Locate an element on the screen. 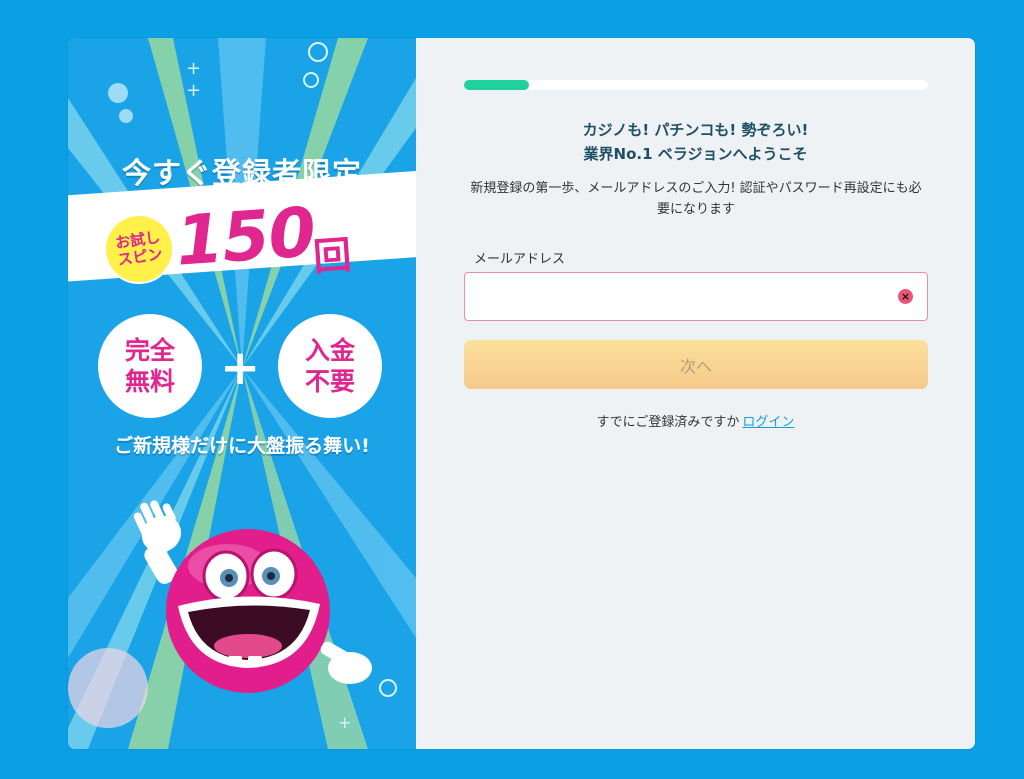 This screenshot has height=779, width=1024. login-prompt-line: すでにご登録済みですか ログイン is located at coordinates (695, 420).